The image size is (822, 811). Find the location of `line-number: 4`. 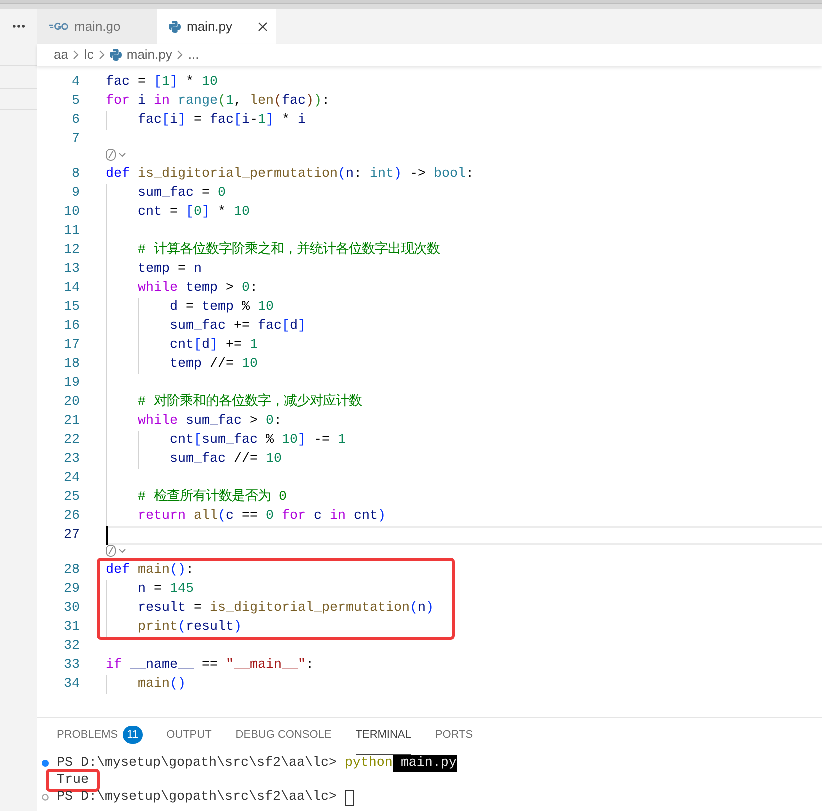

line-number: 4 is located at coordinates (76, 83).